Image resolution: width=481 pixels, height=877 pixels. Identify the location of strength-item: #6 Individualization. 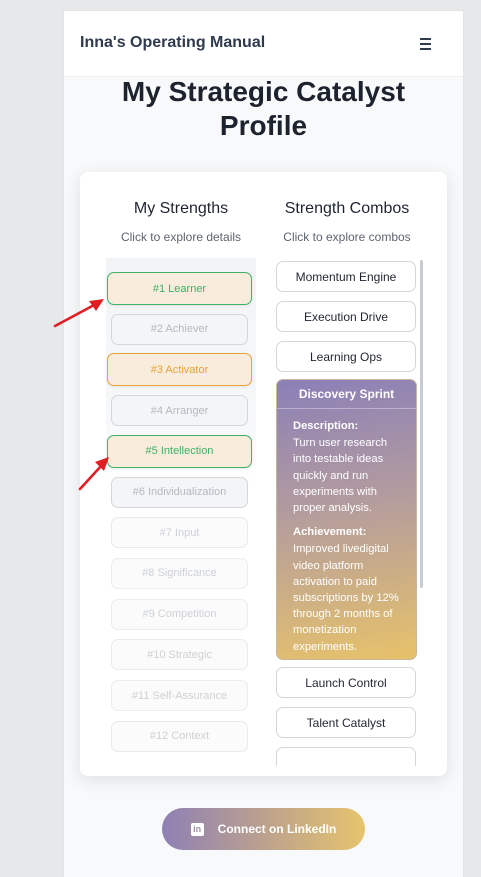
(179, 492).